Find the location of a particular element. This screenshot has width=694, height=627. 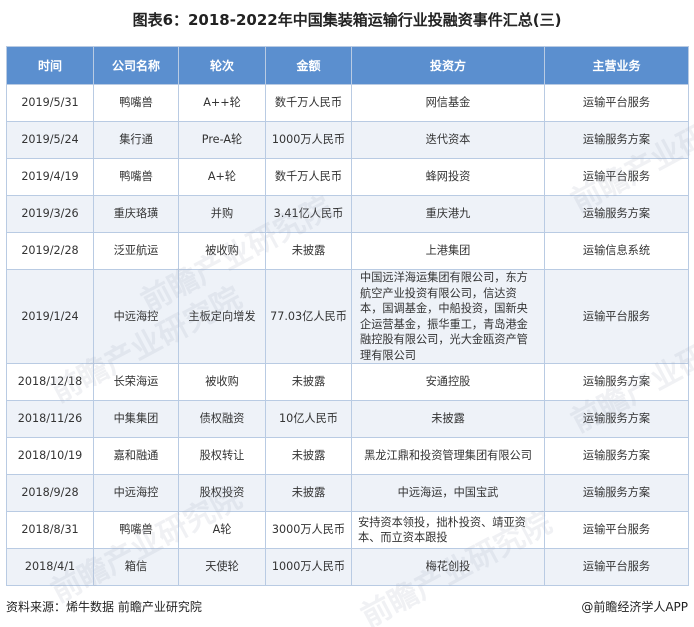

header-investor: 投资方 is located at coordinates (448, 65).